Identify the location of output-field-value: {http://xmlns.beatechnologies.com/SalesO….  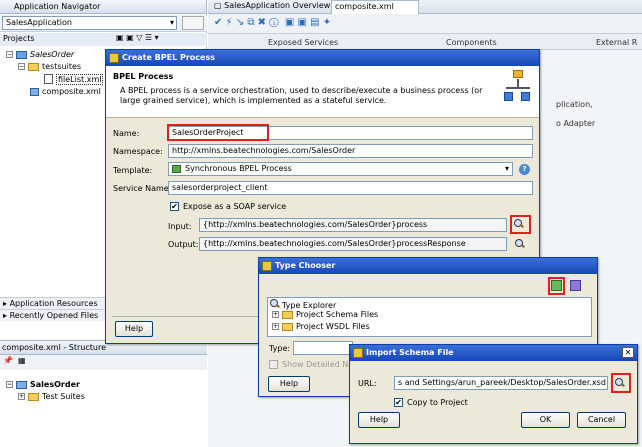
(334, 243).